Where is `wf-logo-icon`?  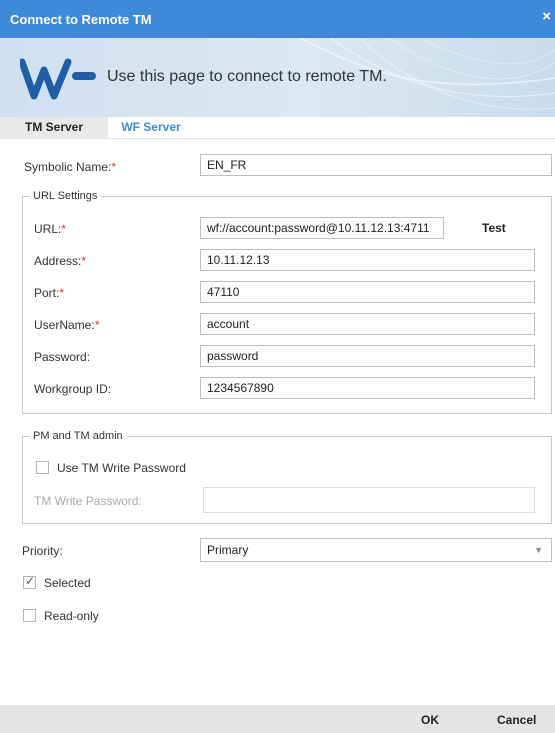
wf-logo-icon is located at coordinates (58, 79).